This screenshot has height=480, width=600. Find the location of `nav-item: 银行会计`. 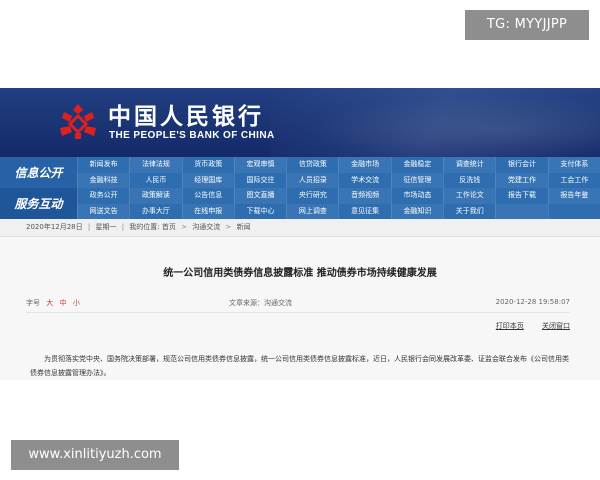

nav-item: 银行会计 is located at coordinates (521, 165).